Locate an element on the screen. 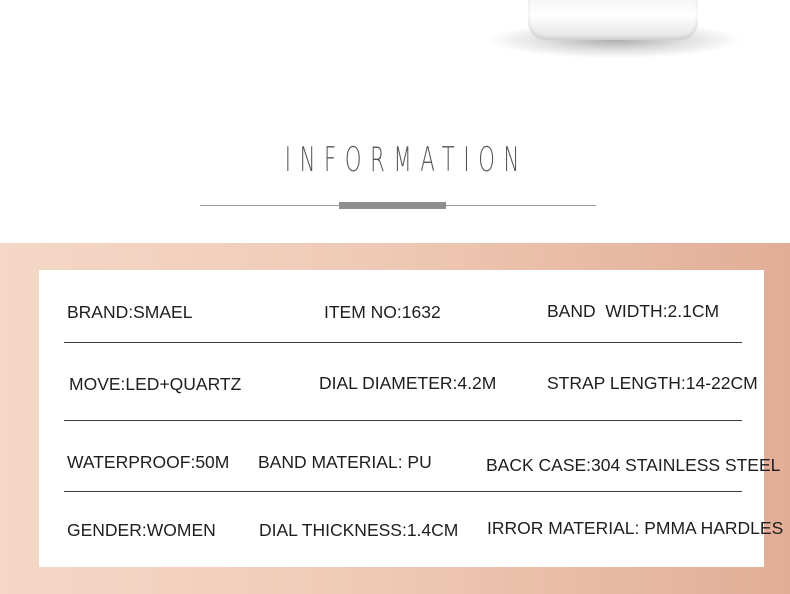  product-image-base is located at coordinates (615, 30).